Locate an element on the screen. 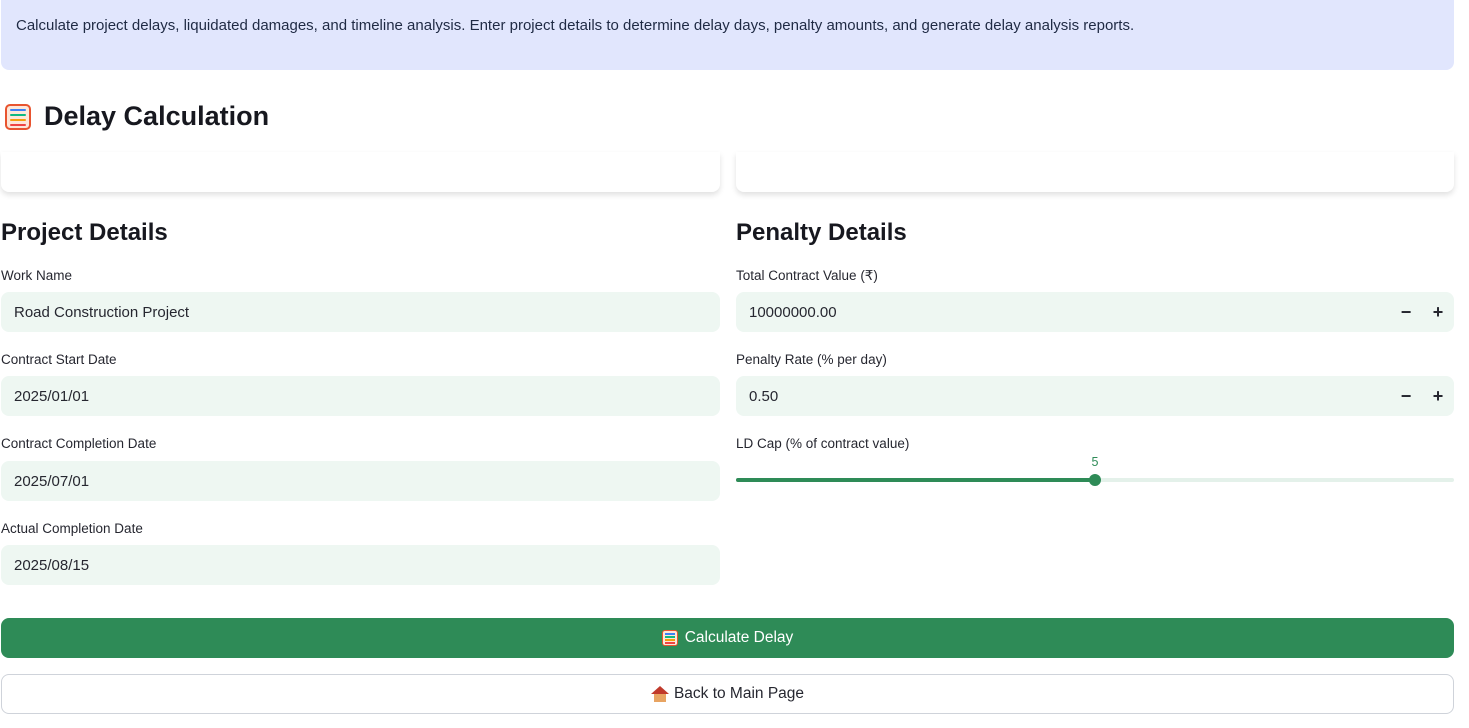 The height and width of the screenshot is (728, 1469). actual-completion-label: Actual Completion Date is located at coordinates (72, 528).